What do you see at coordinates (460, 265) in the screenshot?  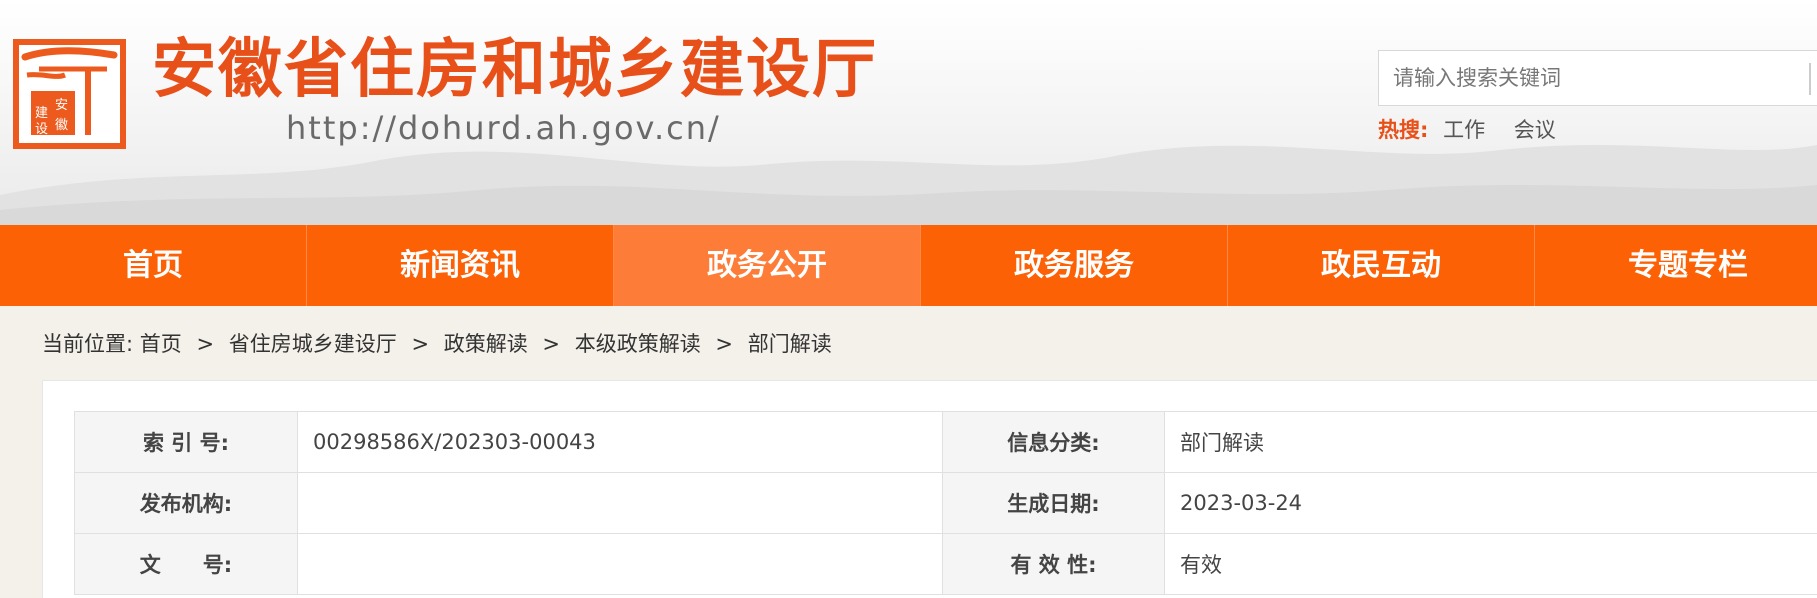 I see `nav-item-news: 新闻资讯` at bounding box center [460, 265].